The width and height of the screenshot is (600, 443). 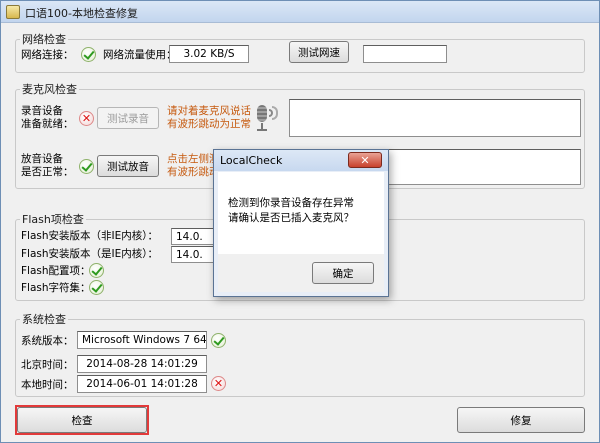 I want to click on beijing-time-field: 2014-08-28 14:01:29, so click(x=142, y=364).